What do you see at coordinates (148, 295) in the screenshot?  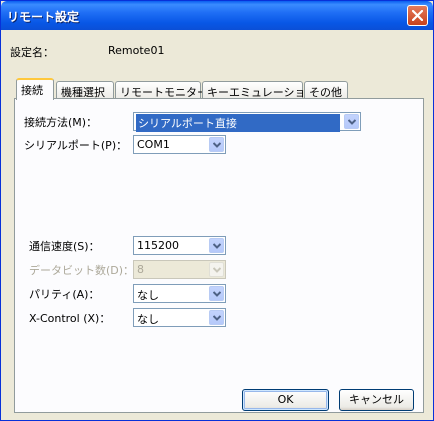 I see `parity-value: なし` at bounding box center [148, 295].